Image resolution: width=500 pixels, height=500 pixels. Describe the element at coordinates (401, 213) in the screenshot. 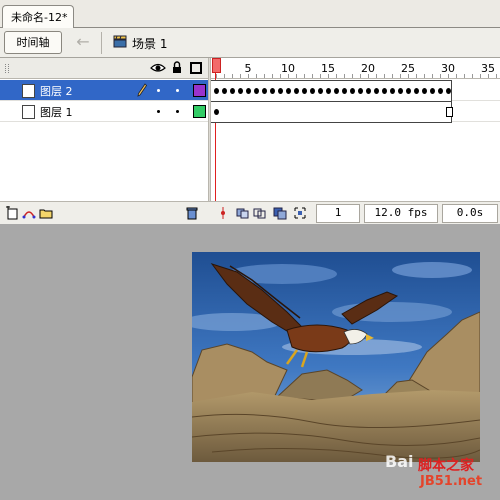

I see `frame-rate-field: 12.0 fps` at that location.